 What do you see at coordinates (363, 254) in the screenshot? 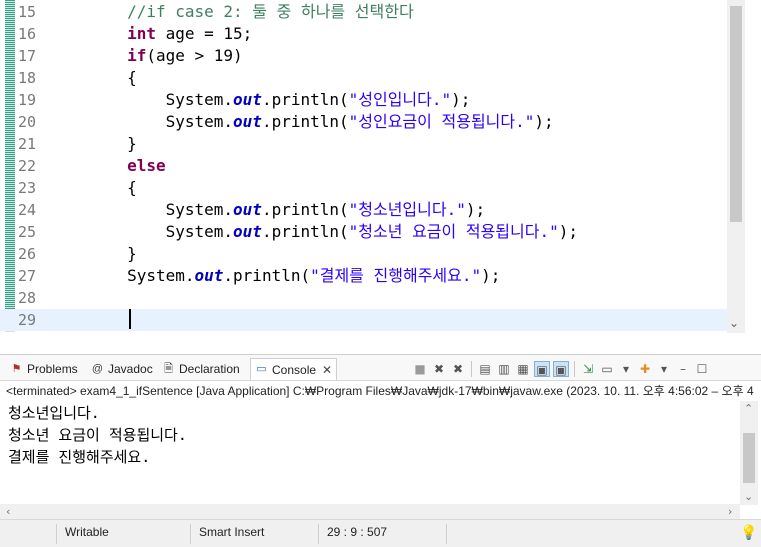
I see `code-line: 26 }` at bounding box center [363, 254].